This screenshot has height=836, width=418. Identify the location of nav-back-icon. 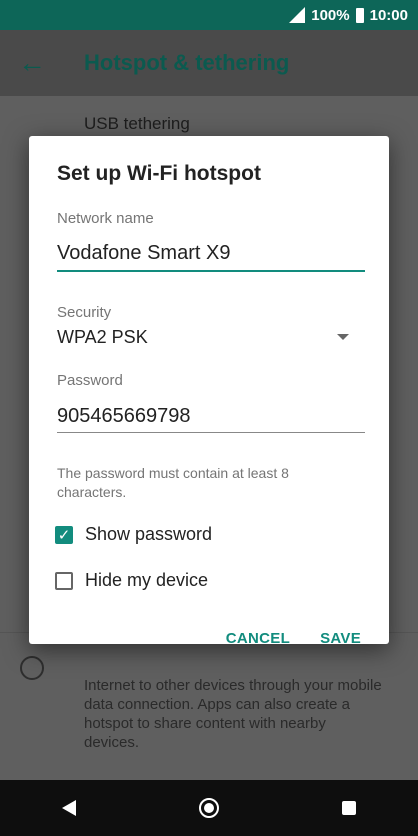
(68, 808).